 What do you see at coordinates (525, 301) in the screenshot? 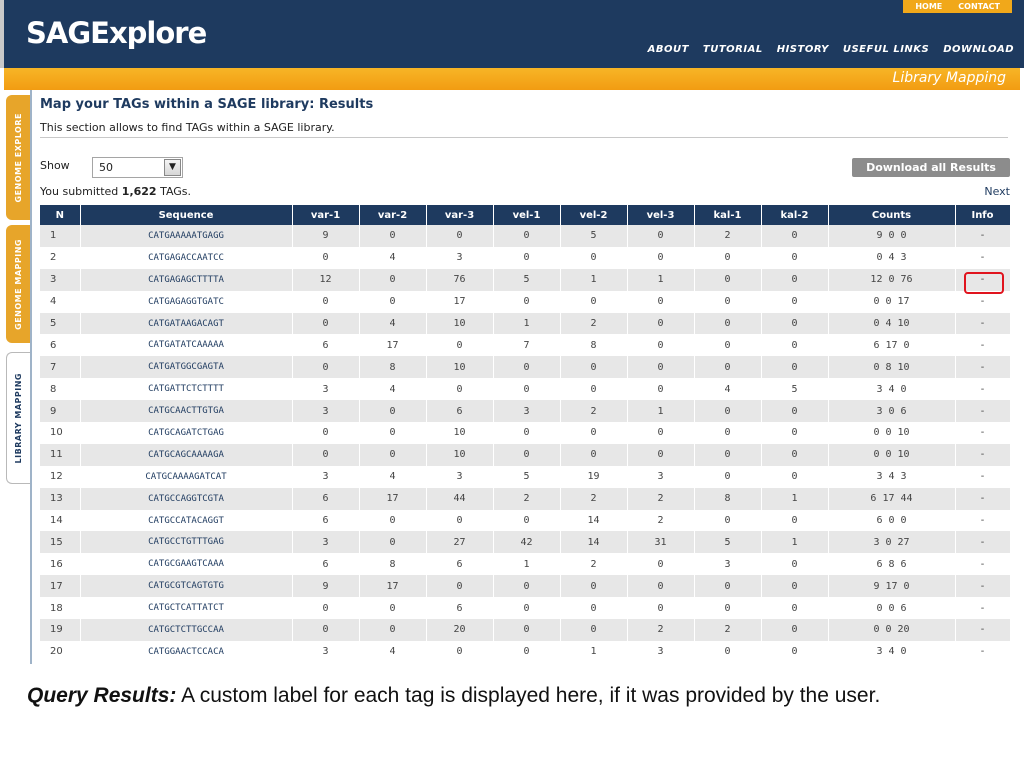
I see `table-row: 4 CATGAGAGGTGATC 0 0 17 0 0 0 0 0 0 0 17-` at bounding box center [525, 301].